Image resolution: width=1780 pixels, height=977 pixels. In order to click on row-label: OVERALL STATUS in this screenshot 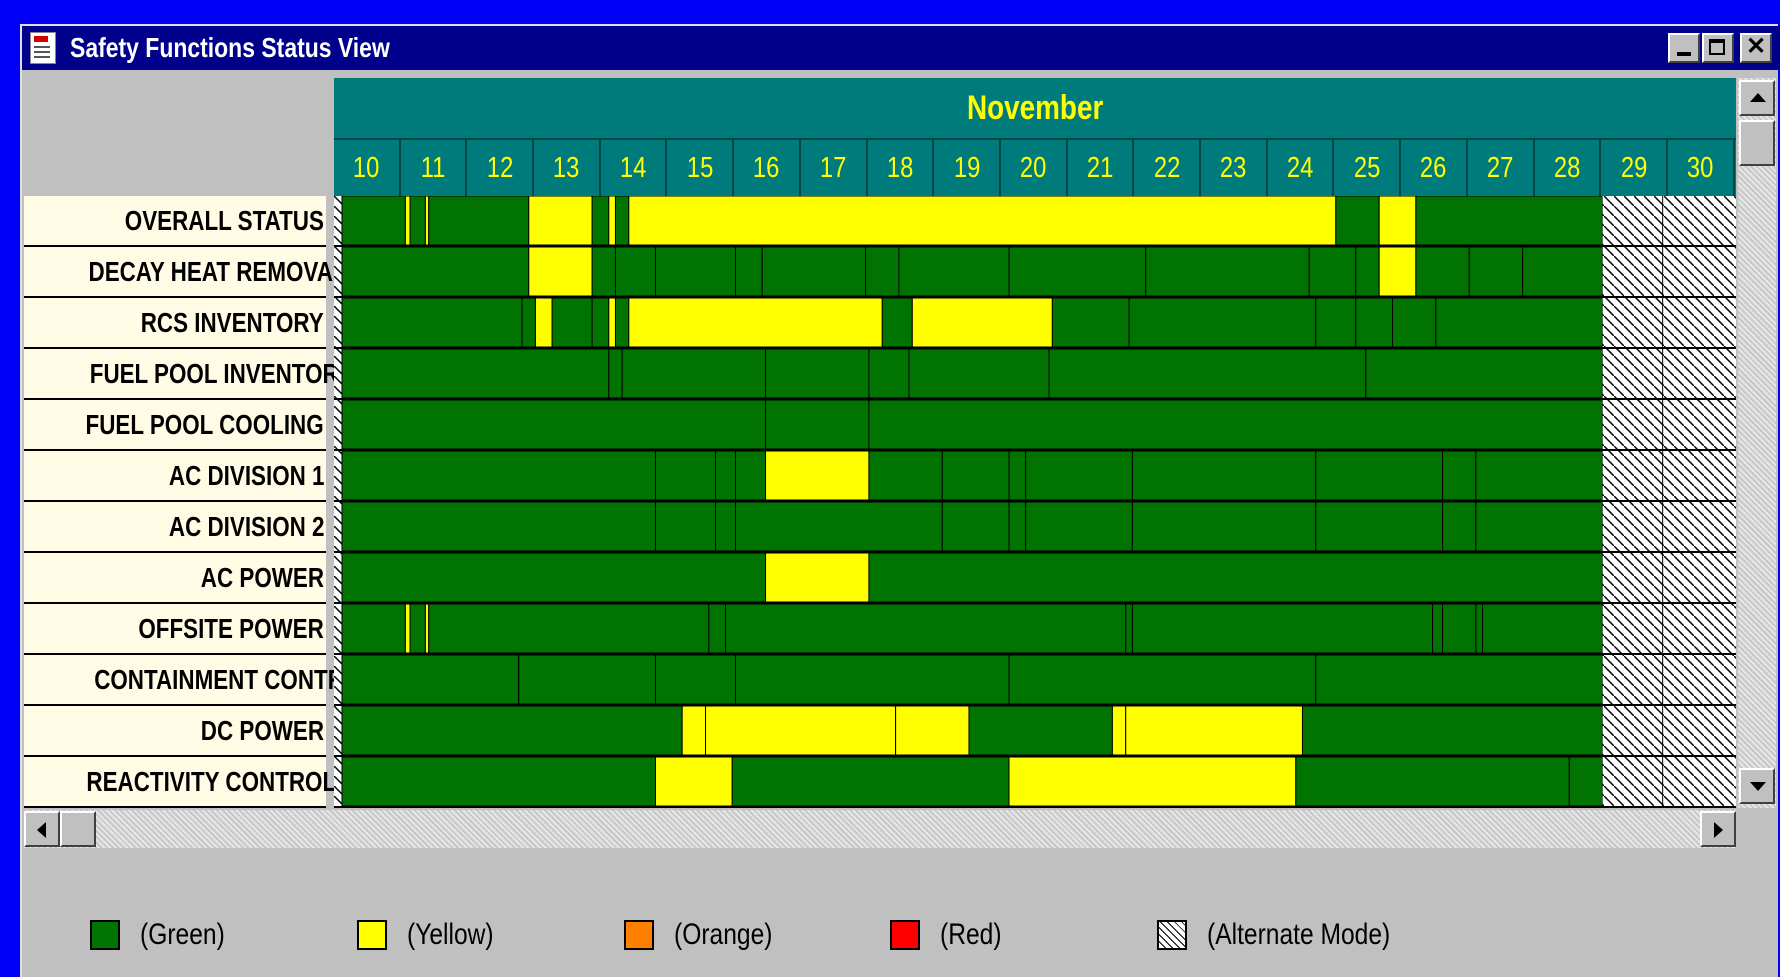, I will do `click(175, 221)`.